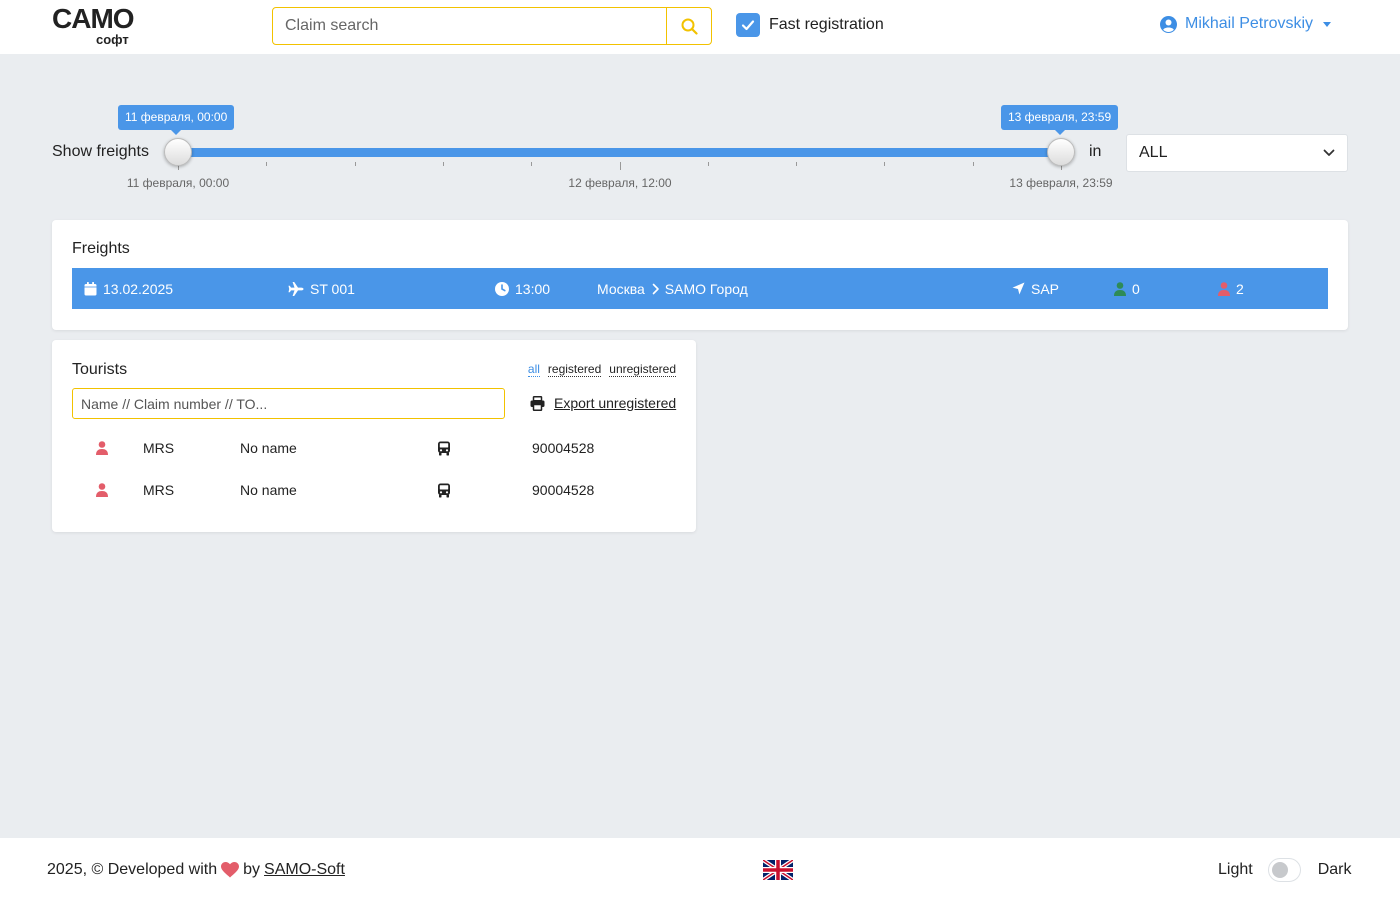 The width and height of the screenshot is (1400, 900). What do you see at coordinates (178, 183) in the screenshot?
I see `tick-label-start: 11 февраля, 00:00` at bounding box center [178, 183].